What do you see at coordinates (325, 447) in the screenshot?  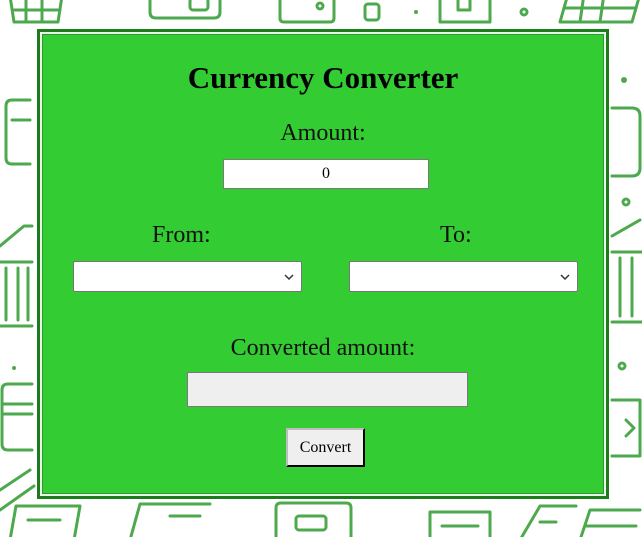 I see `convert-button: Convert` at bounding box center [325, 447].